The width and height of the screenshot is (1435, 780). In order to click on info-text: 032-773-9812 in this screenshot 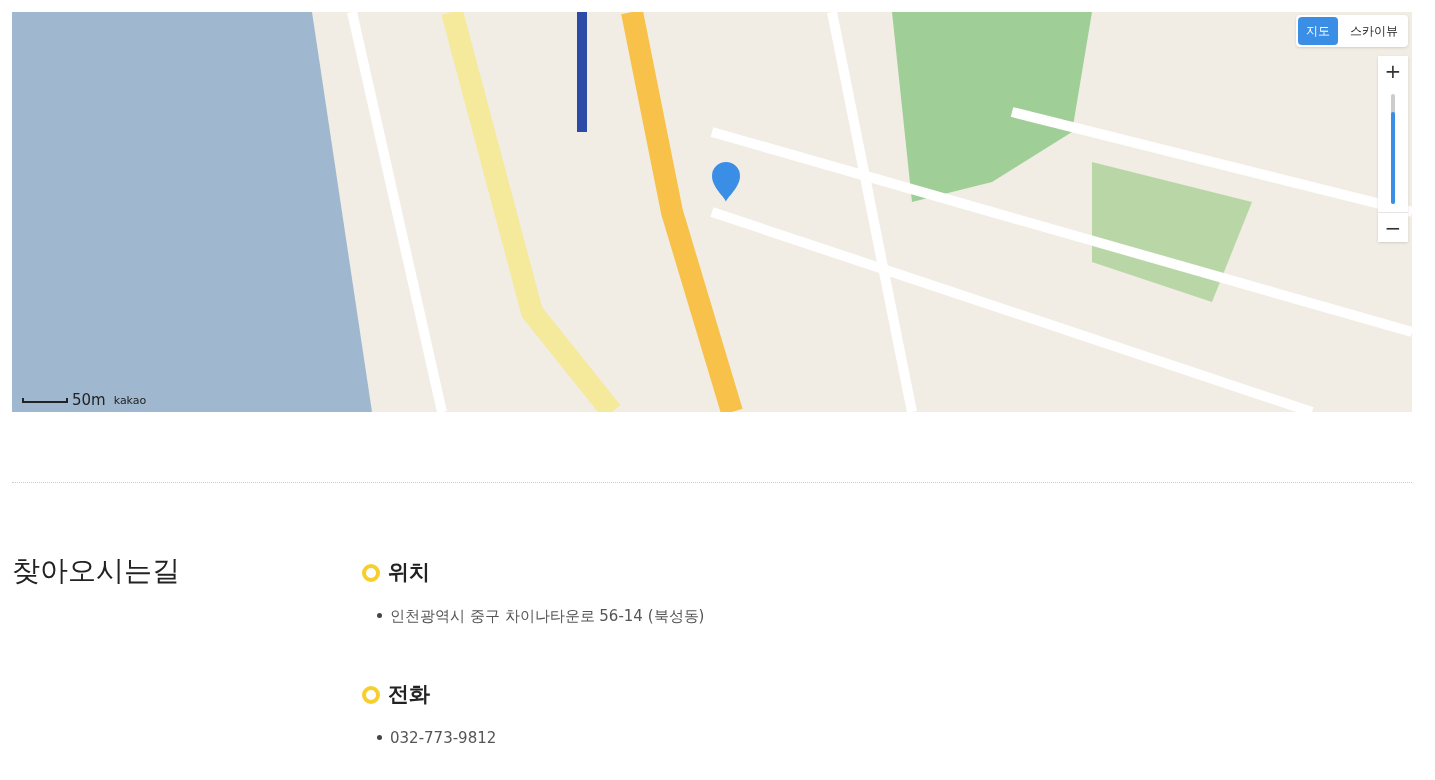, I will do `click(443, 738)`.